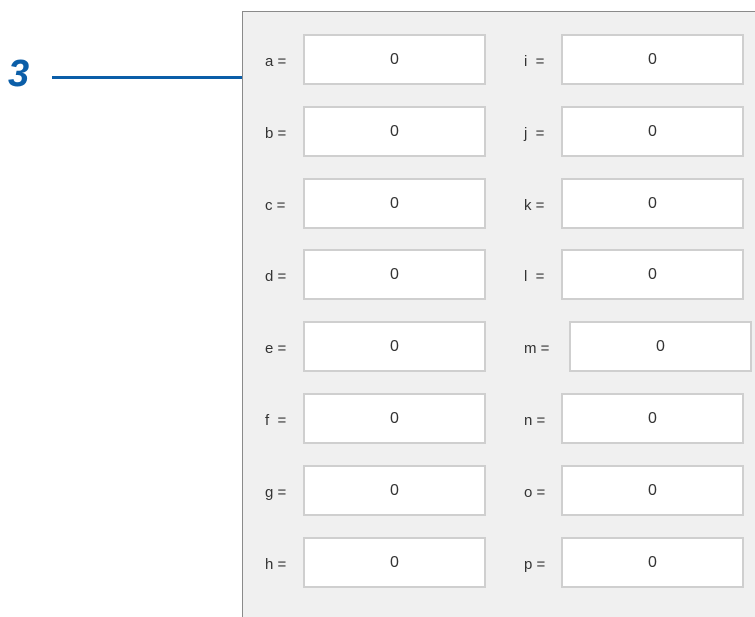  I want to click on coefficient-label-d: d =, so click(276, 276).